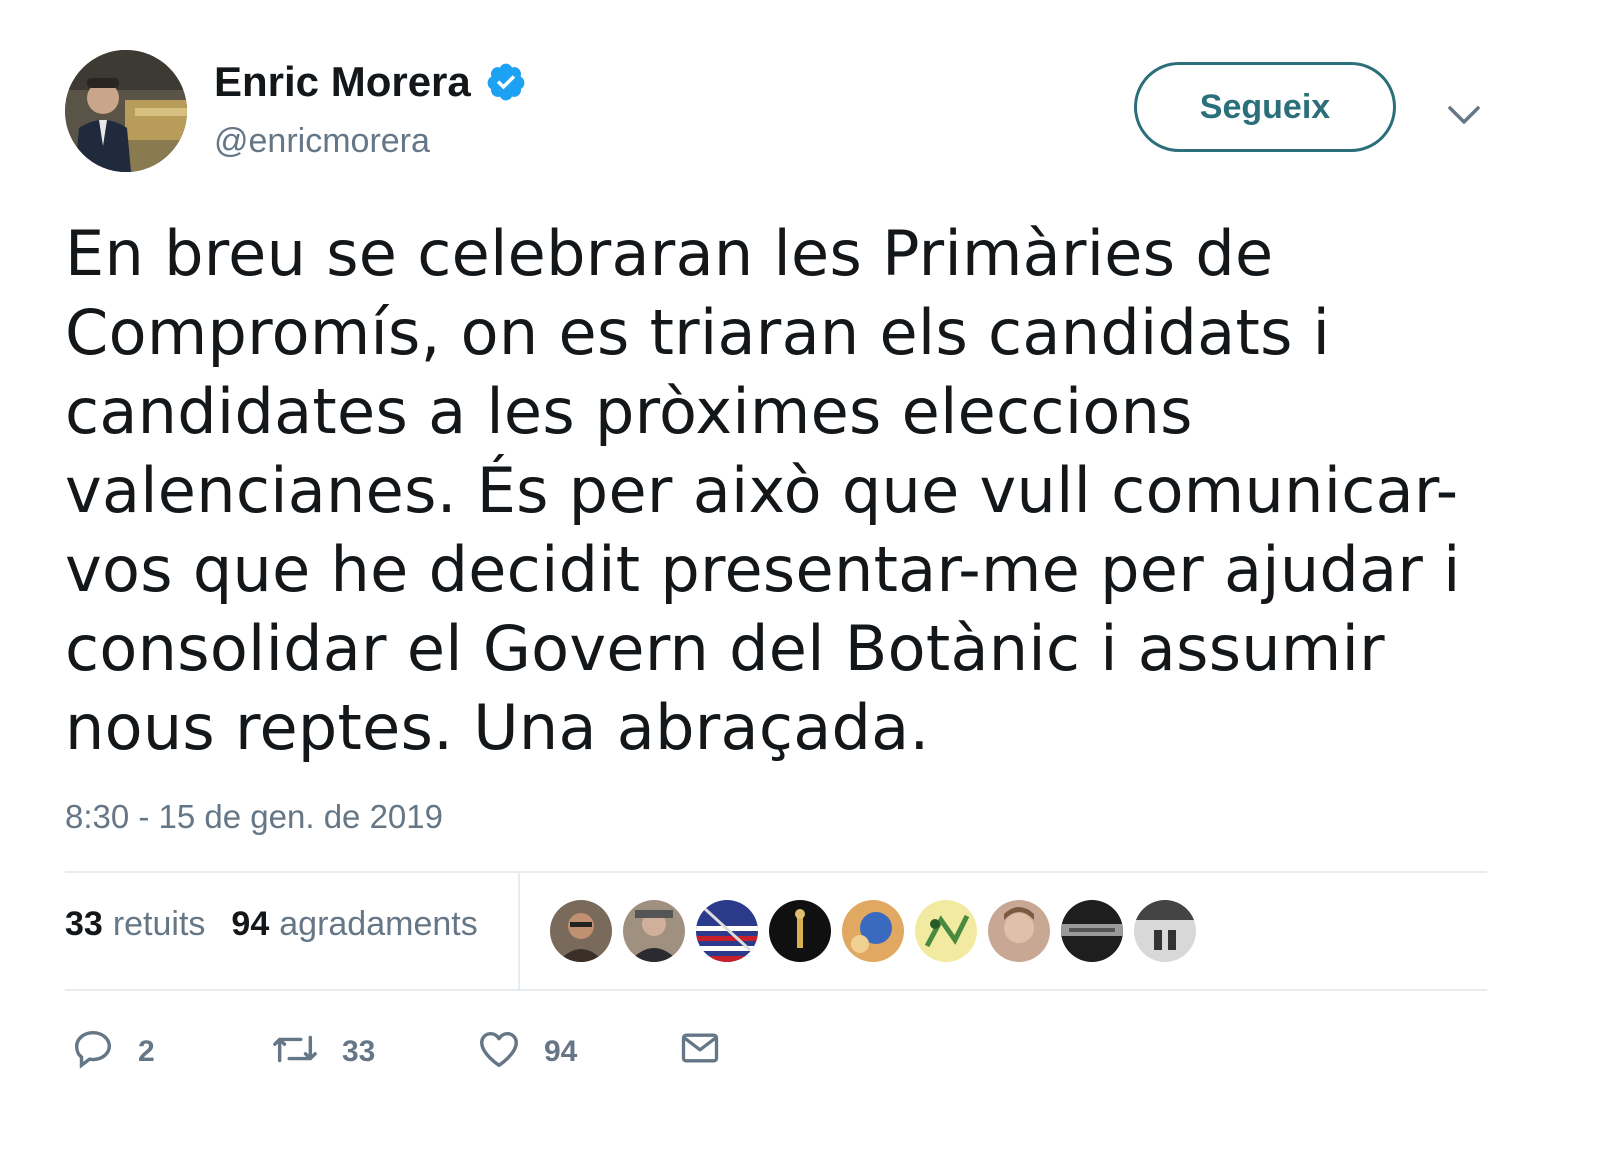  Describe the element at coordinates (776, 990) in the screenshot. I see `stats-divider-bottom` at that location.